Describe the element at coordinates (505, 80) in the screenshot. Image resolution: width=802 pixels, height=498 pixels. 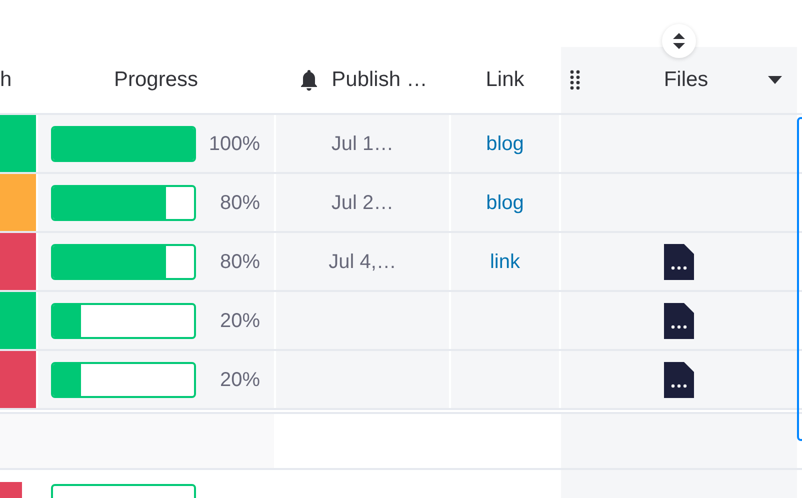
I see `column-header: Link` at that location.